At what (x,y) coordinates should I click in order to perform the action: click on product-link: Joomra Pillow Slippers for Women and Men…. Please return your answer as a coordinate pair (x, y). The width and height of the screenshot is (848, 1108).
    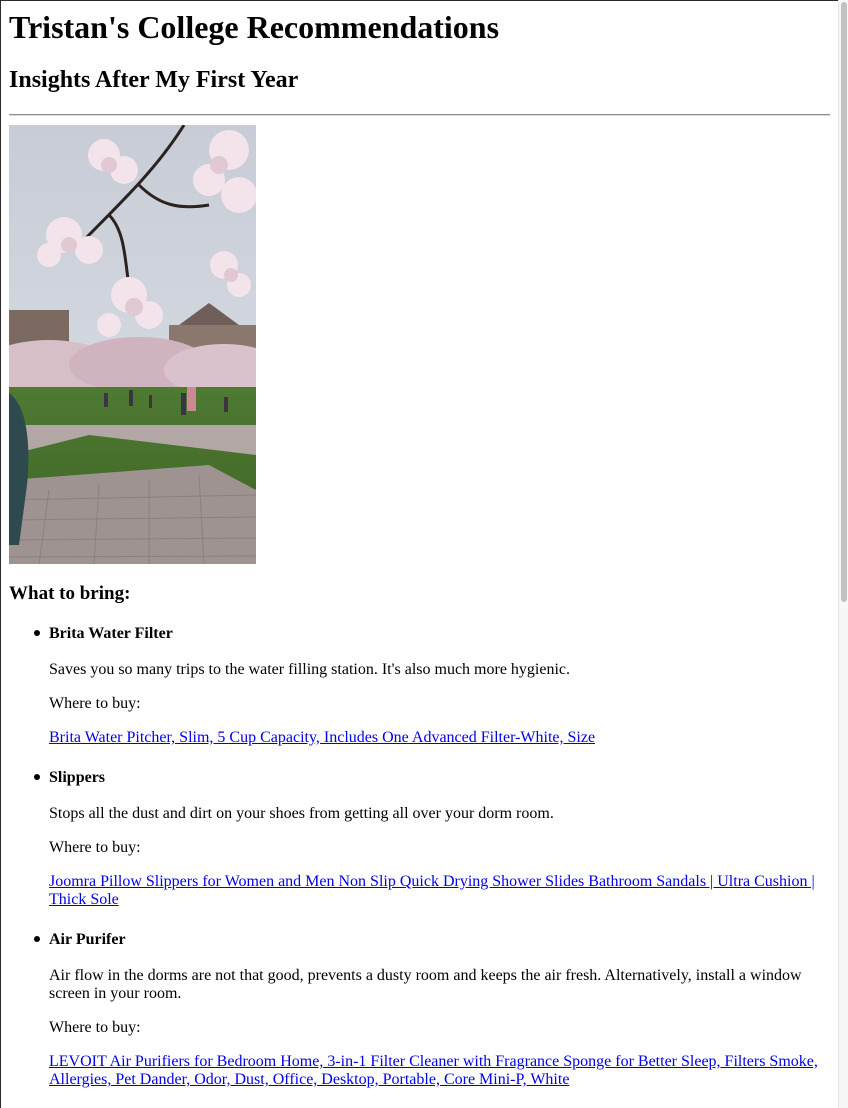
    Looking at the image, I should click on (439, 891).